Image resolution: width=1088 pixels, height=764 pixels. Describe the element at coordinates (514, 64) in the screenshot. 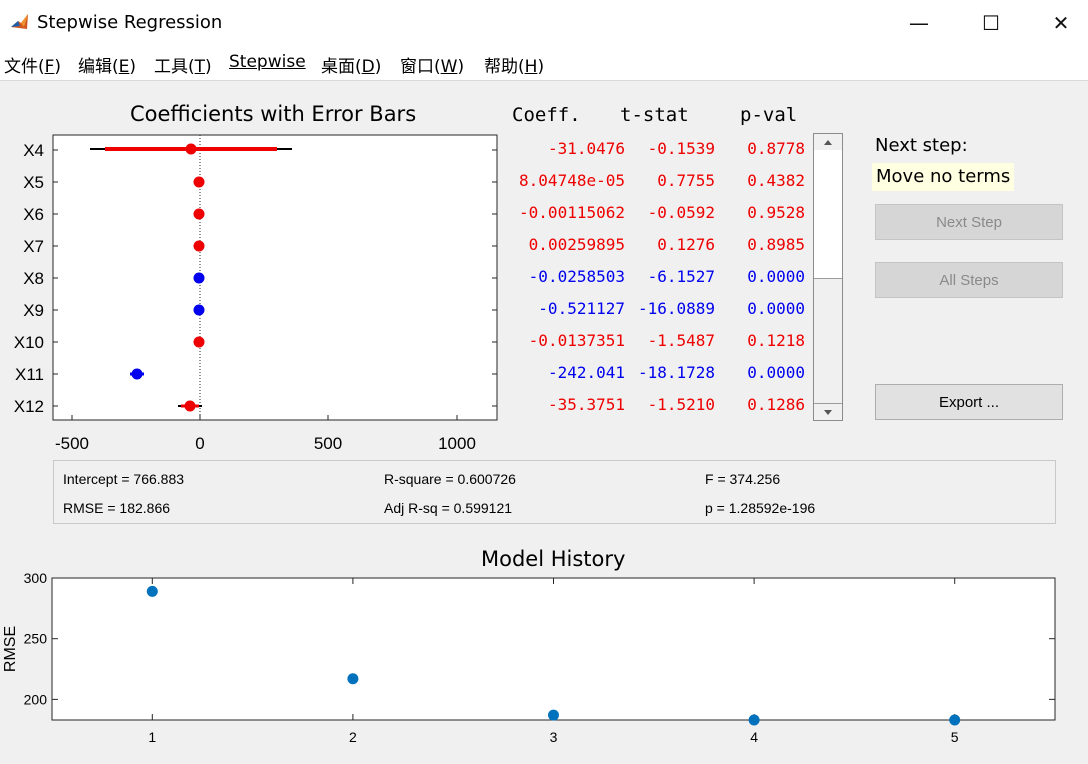

I see `menu-help: 帮助(H)` at that location.